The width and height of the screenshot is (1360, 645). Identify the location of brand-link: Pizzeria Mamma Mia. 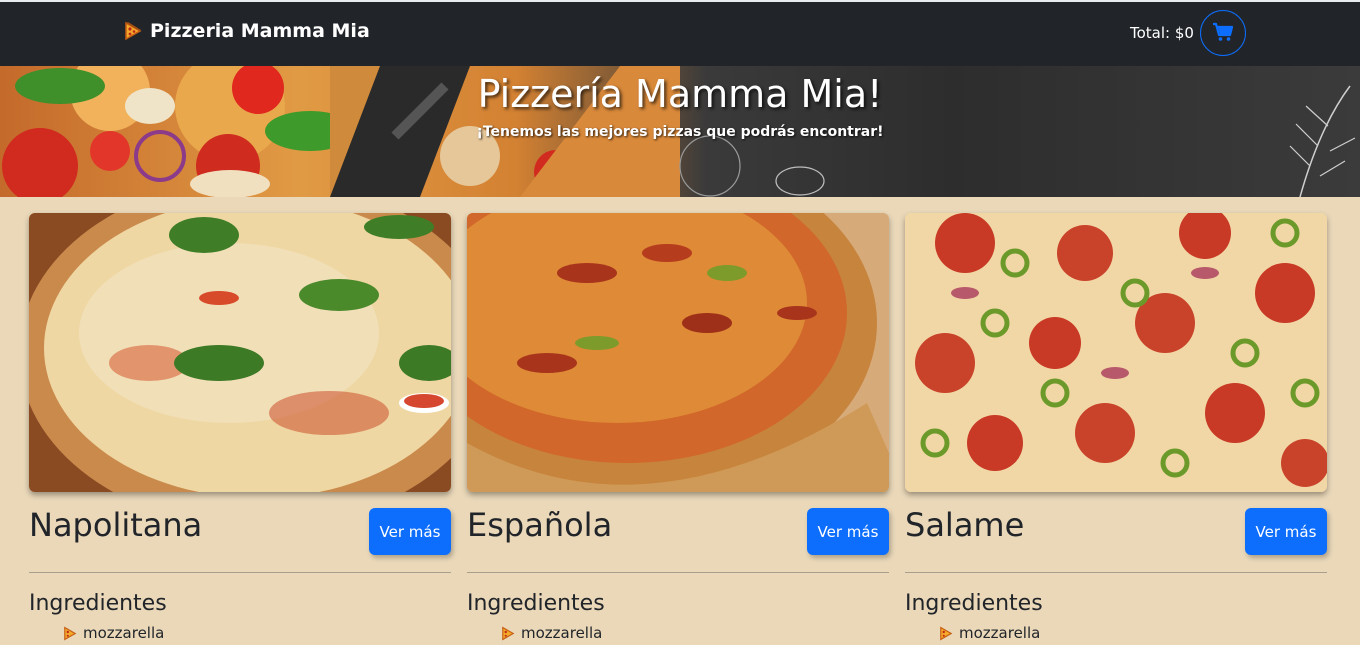
(247, 31).